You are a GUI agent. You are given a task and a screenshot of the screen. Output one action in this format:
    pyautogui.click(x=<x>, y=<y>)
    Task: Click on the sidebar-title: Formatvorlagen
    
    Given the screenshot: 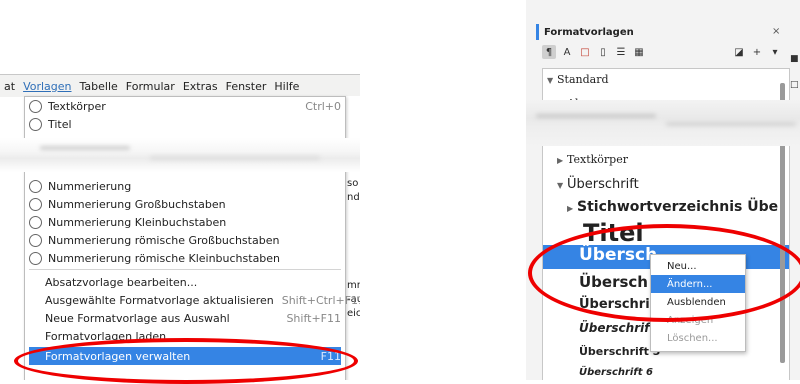 What is the action you would take?
    pyautogui.click(x=666, y=32)
    